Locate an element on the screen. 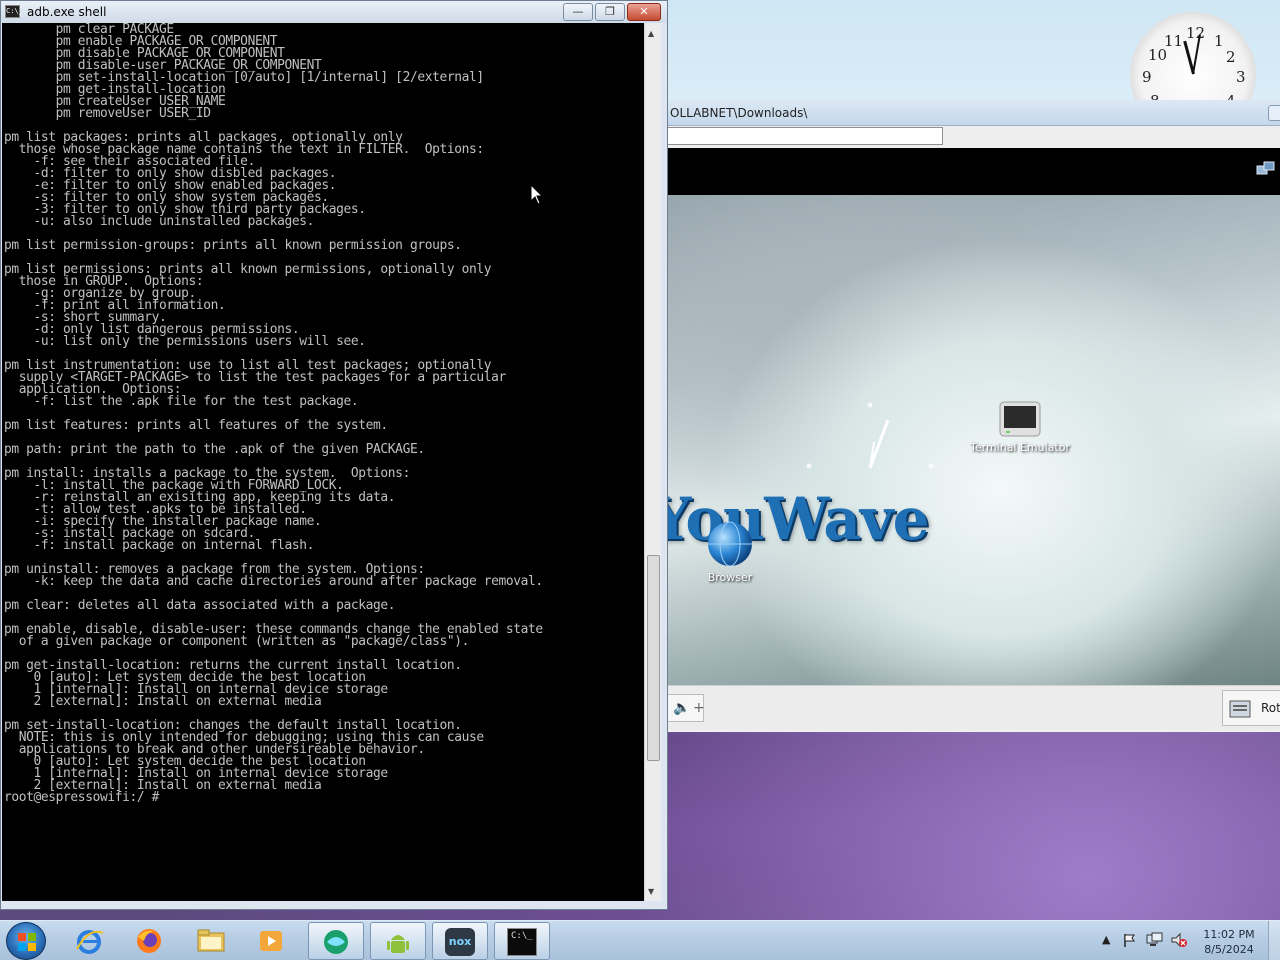 This screenshot has width=1280, height=960. emulator-status-bar is located at coordinates (960, 171).